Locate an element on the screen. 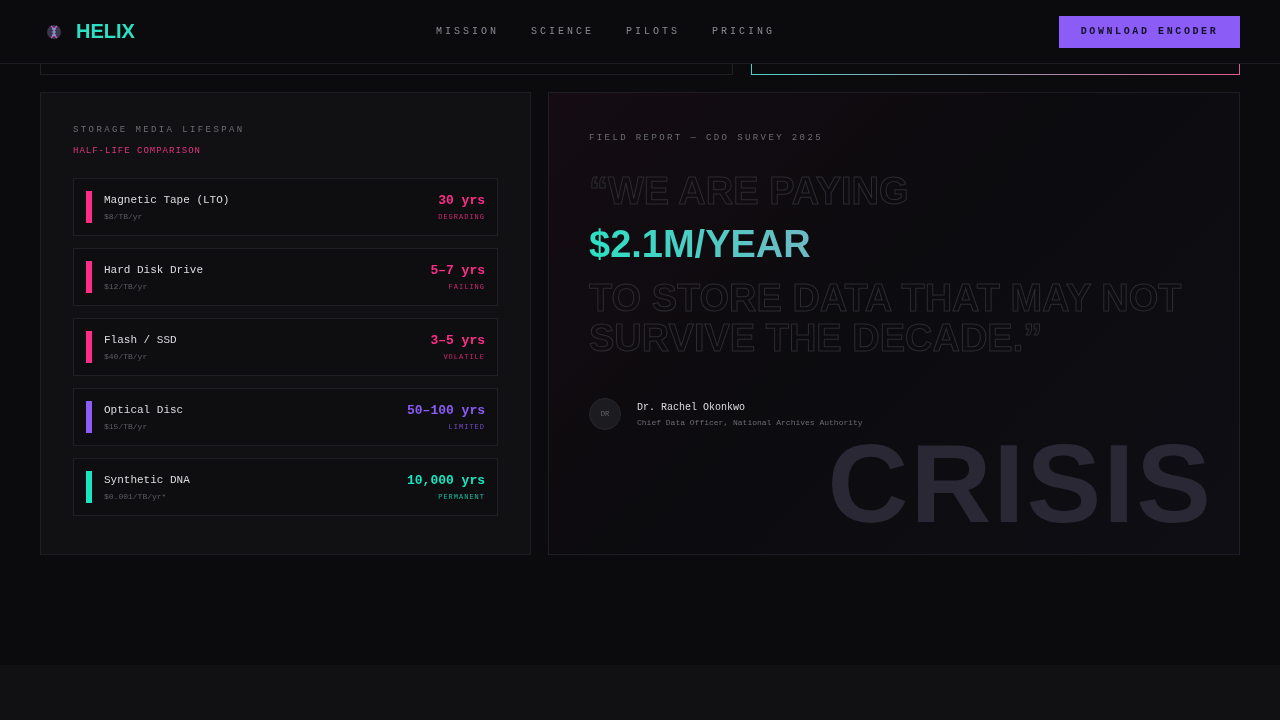 This screenshot has height=720, width=1280. lifespan-years: 10,000 yrs is located at coordinates (446, 480).